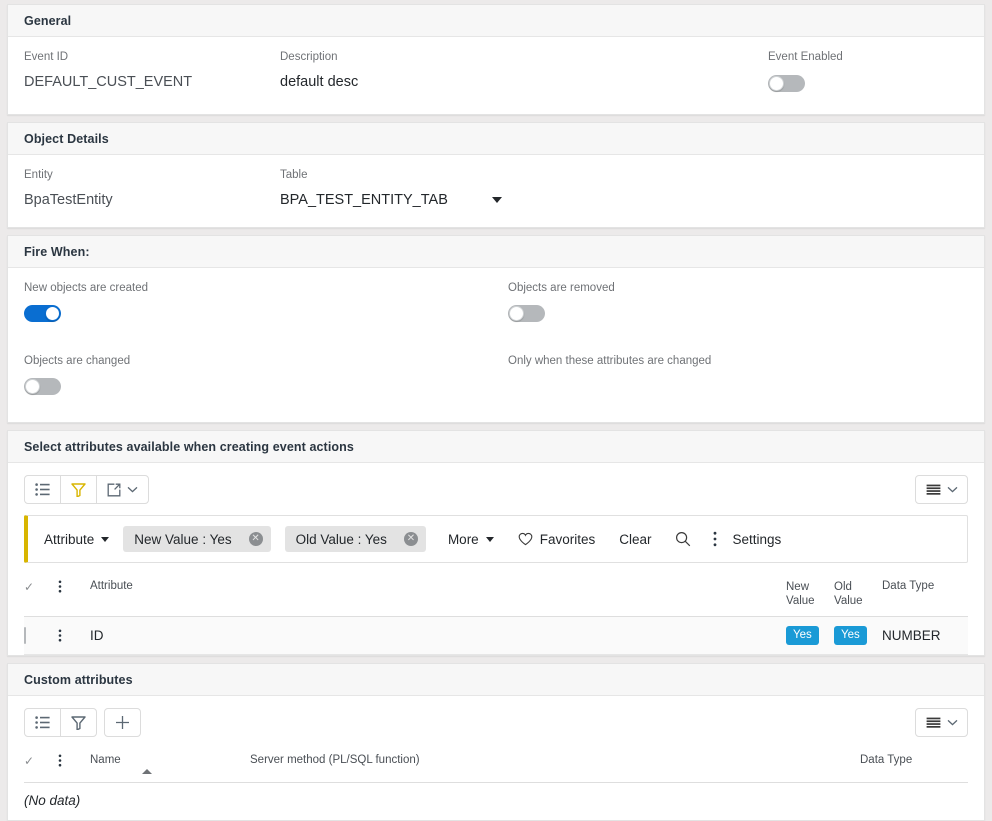 Image resolution: width=992 pixels, height=821 pixels. Describe the element at coordinates (496, 722) in the screenshot. I see `custom-attributes-toolbar` at that location.